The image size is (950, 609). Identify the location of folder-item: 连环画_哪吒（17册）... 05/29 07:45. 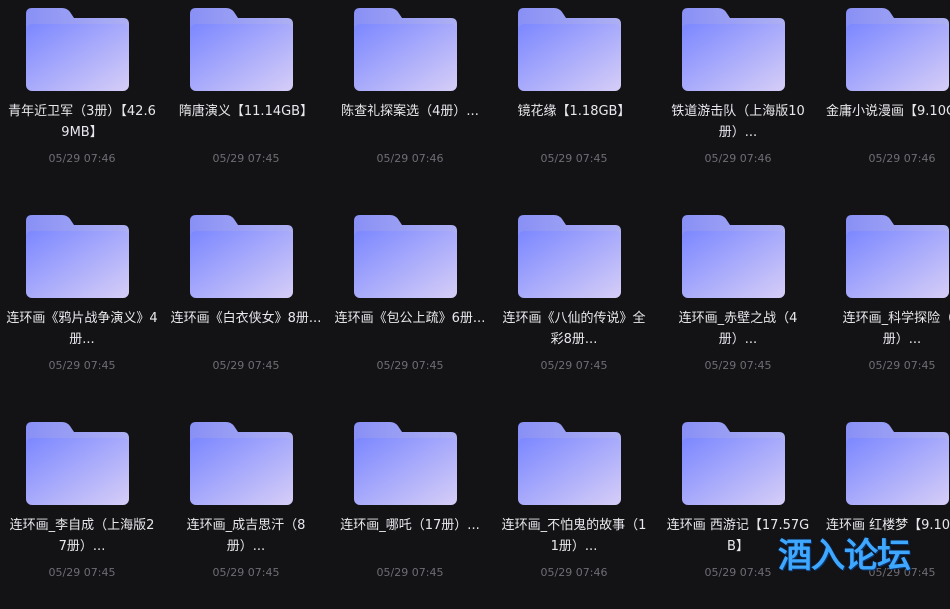
(410, 511).